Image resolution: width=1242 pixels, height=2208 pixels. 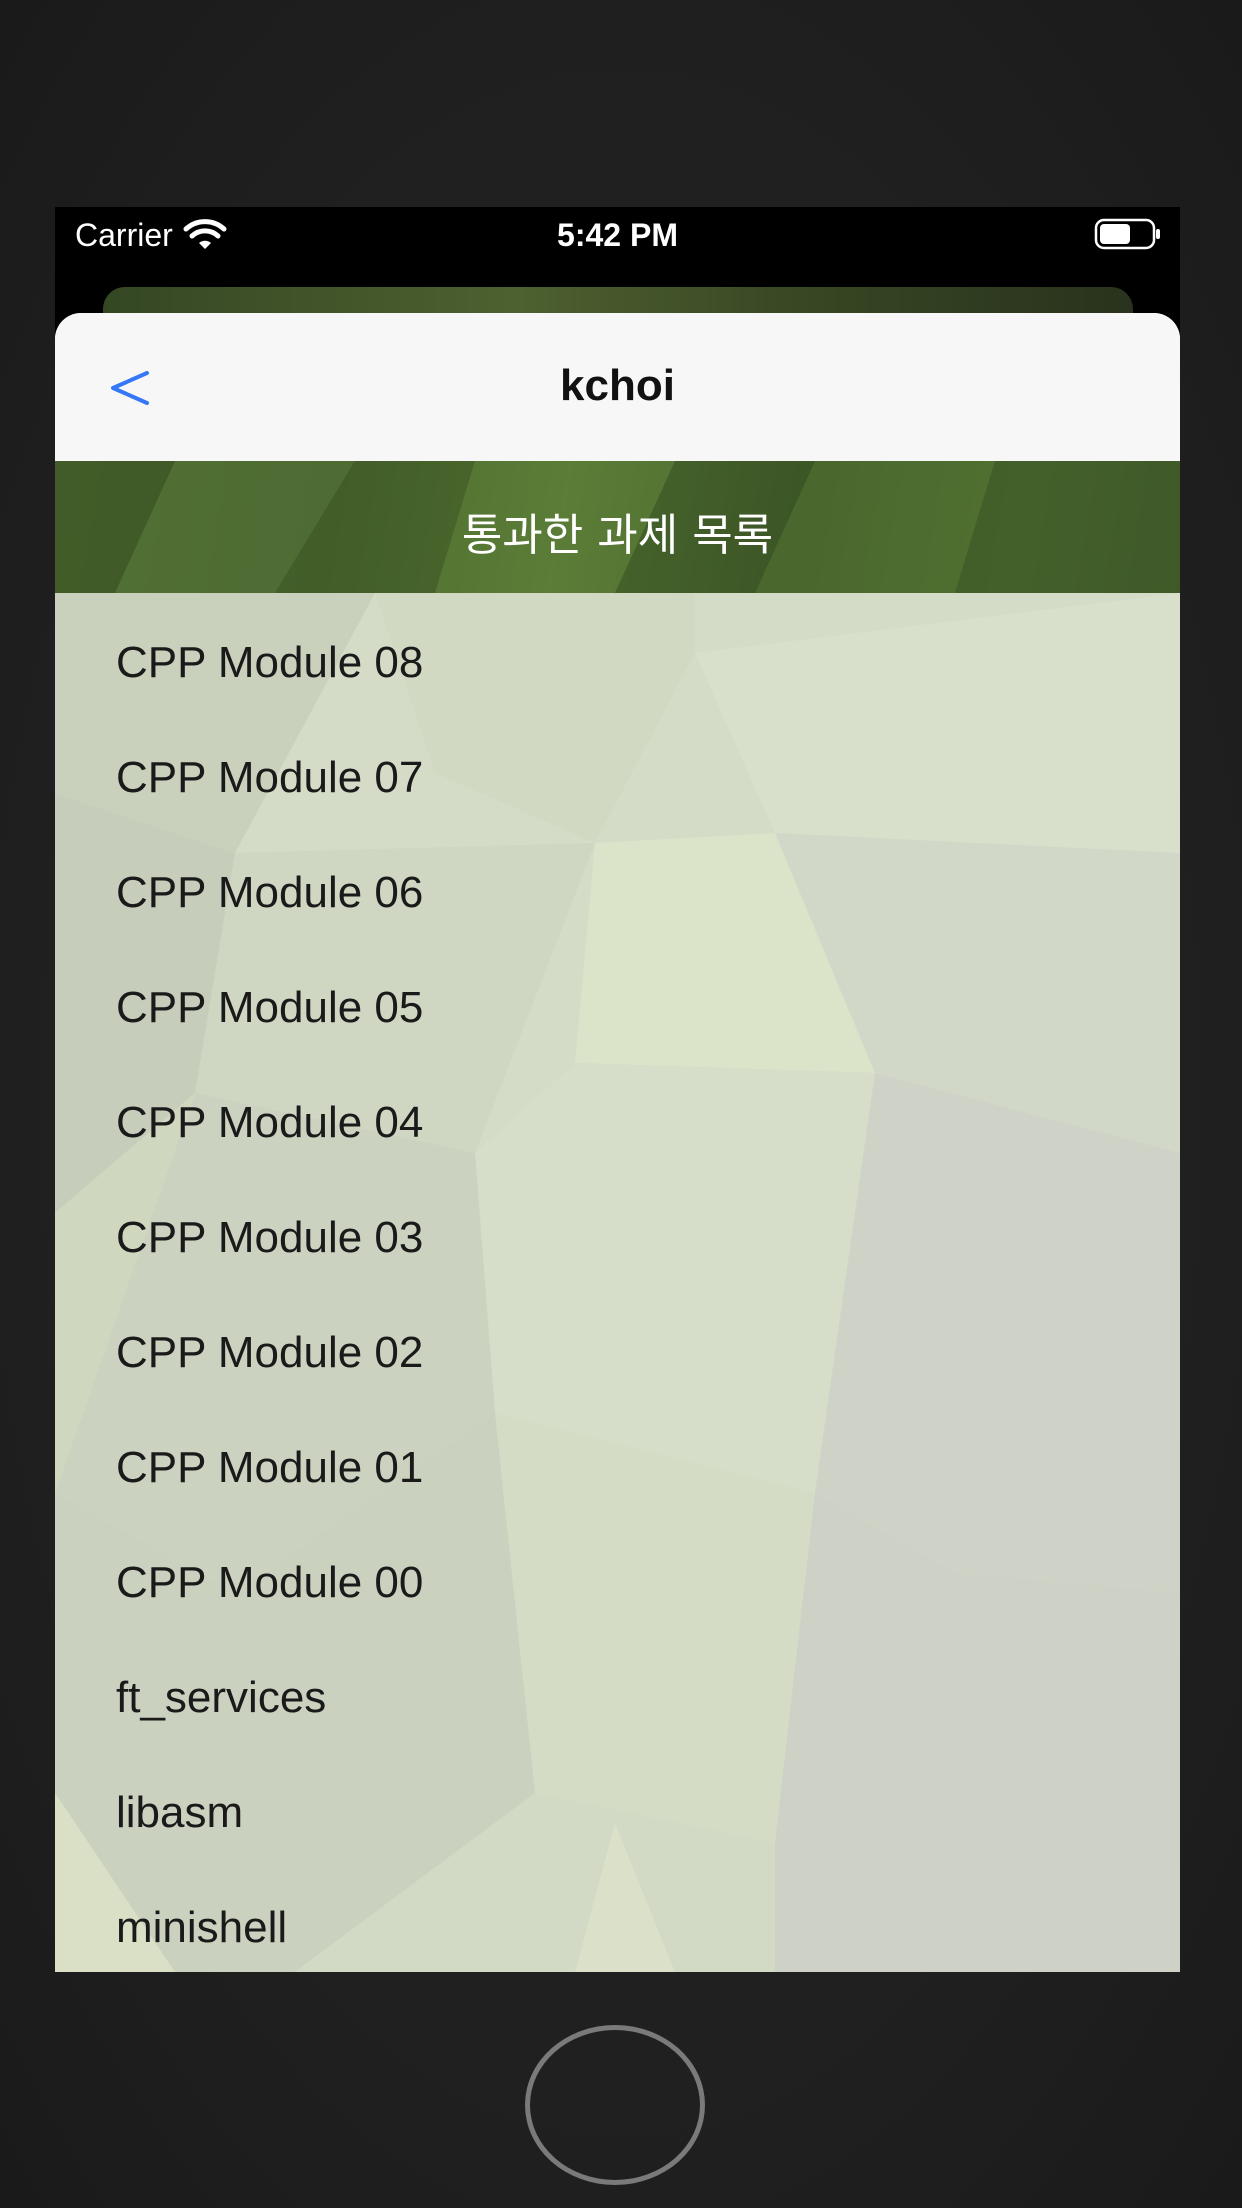 I want to click on list-item: CPP Module 06, so click(x=617, y=892).